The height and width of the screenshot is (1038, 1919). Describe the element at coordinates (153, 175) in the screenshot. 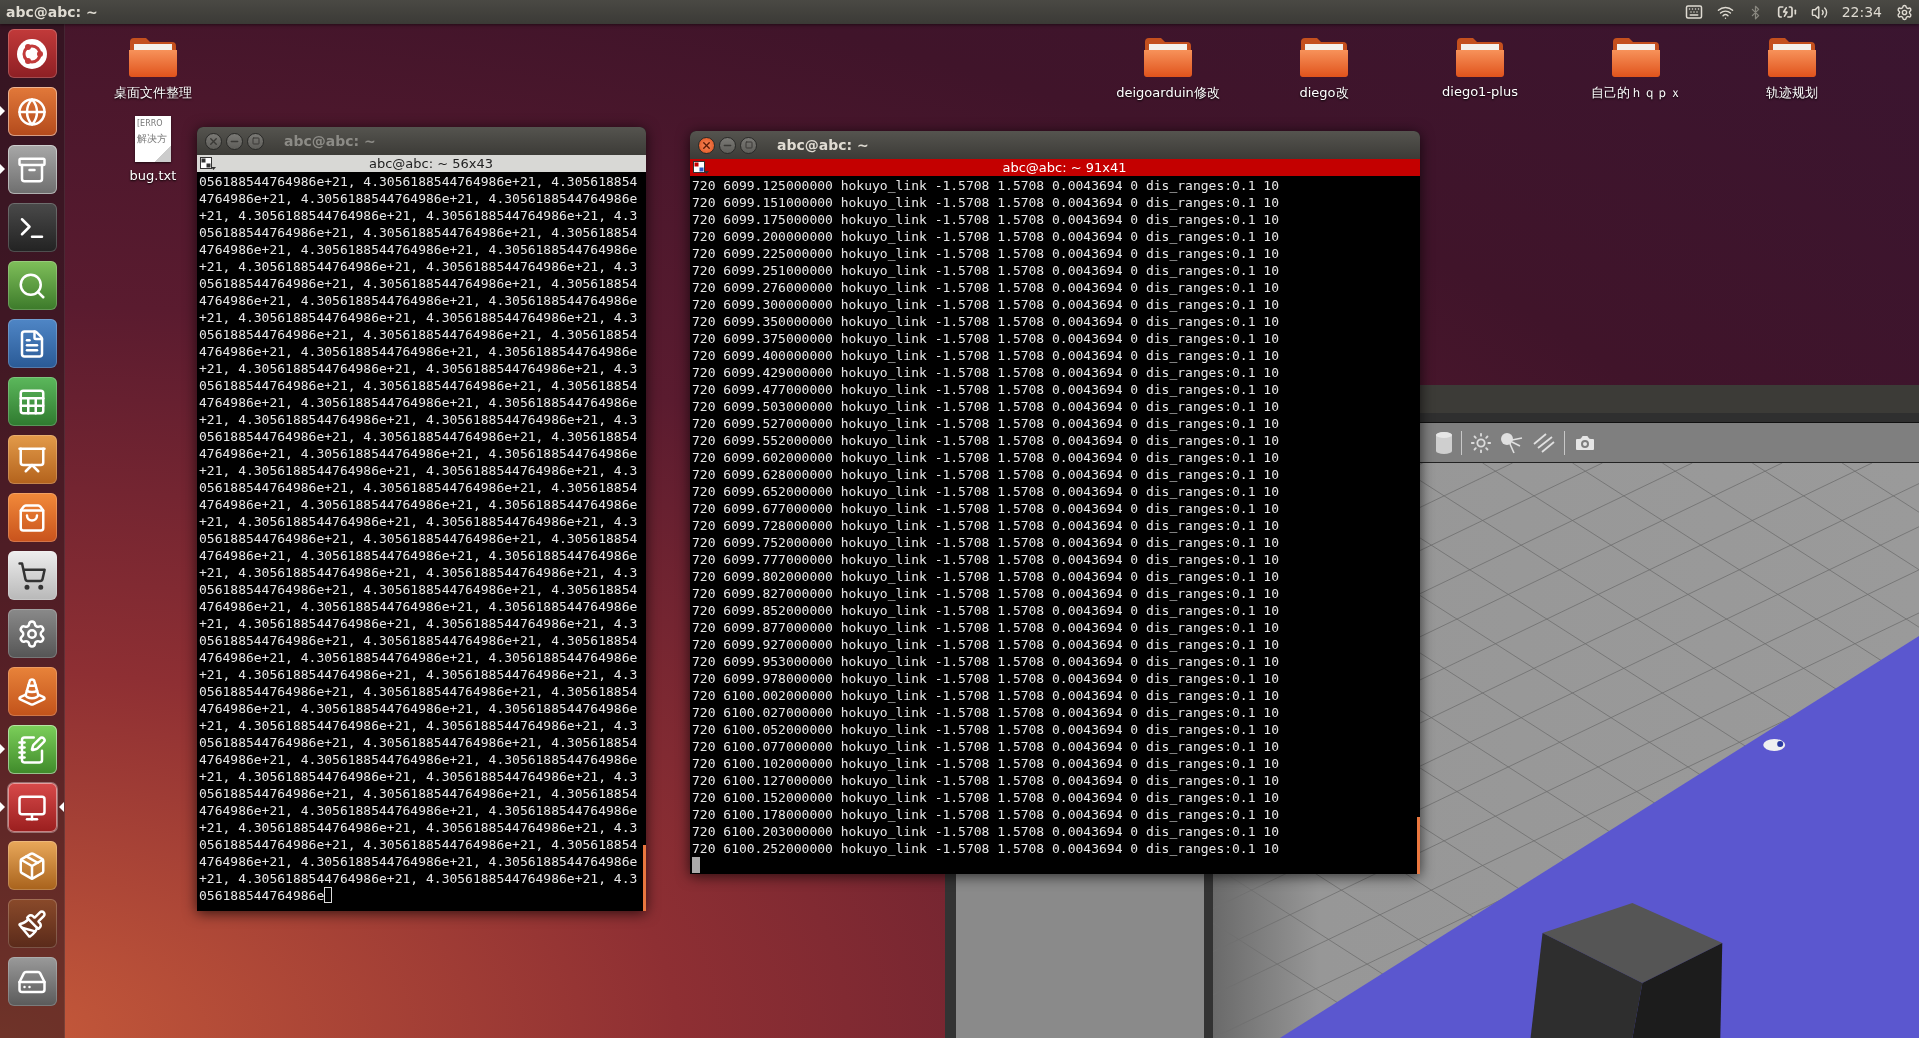

I see `desktop-icon-label: bug.txt` at that location.